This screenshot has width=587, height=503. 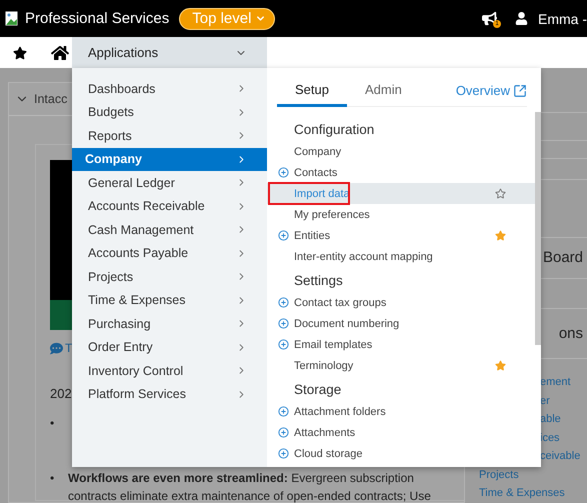 What do you see at coordinates (401, 323) in the screenshot?
I see `submenu-item: Document numbering` at bounding box center [401, 323].